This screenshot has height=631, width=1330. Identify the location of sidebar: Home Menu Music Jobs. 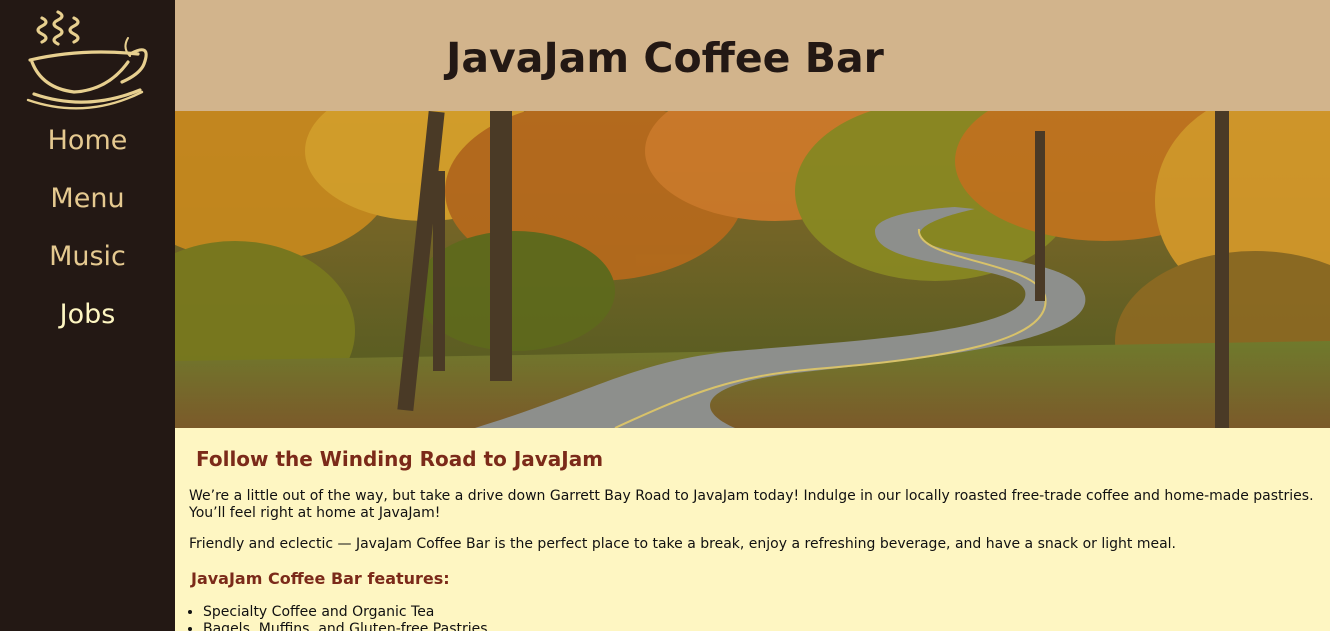
(87, 315).